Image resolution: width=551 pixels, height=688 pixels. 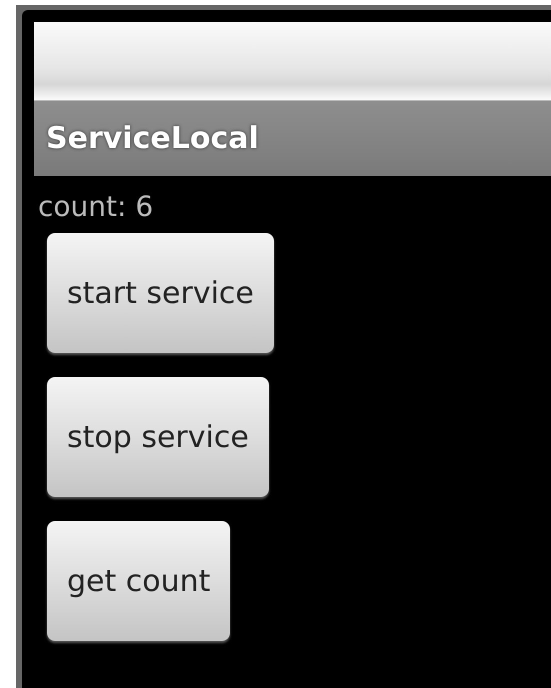 What do you see at coordinates (138, 581) in the screenshot?
I see `app-button: get count` at bounding box center [138, 581].